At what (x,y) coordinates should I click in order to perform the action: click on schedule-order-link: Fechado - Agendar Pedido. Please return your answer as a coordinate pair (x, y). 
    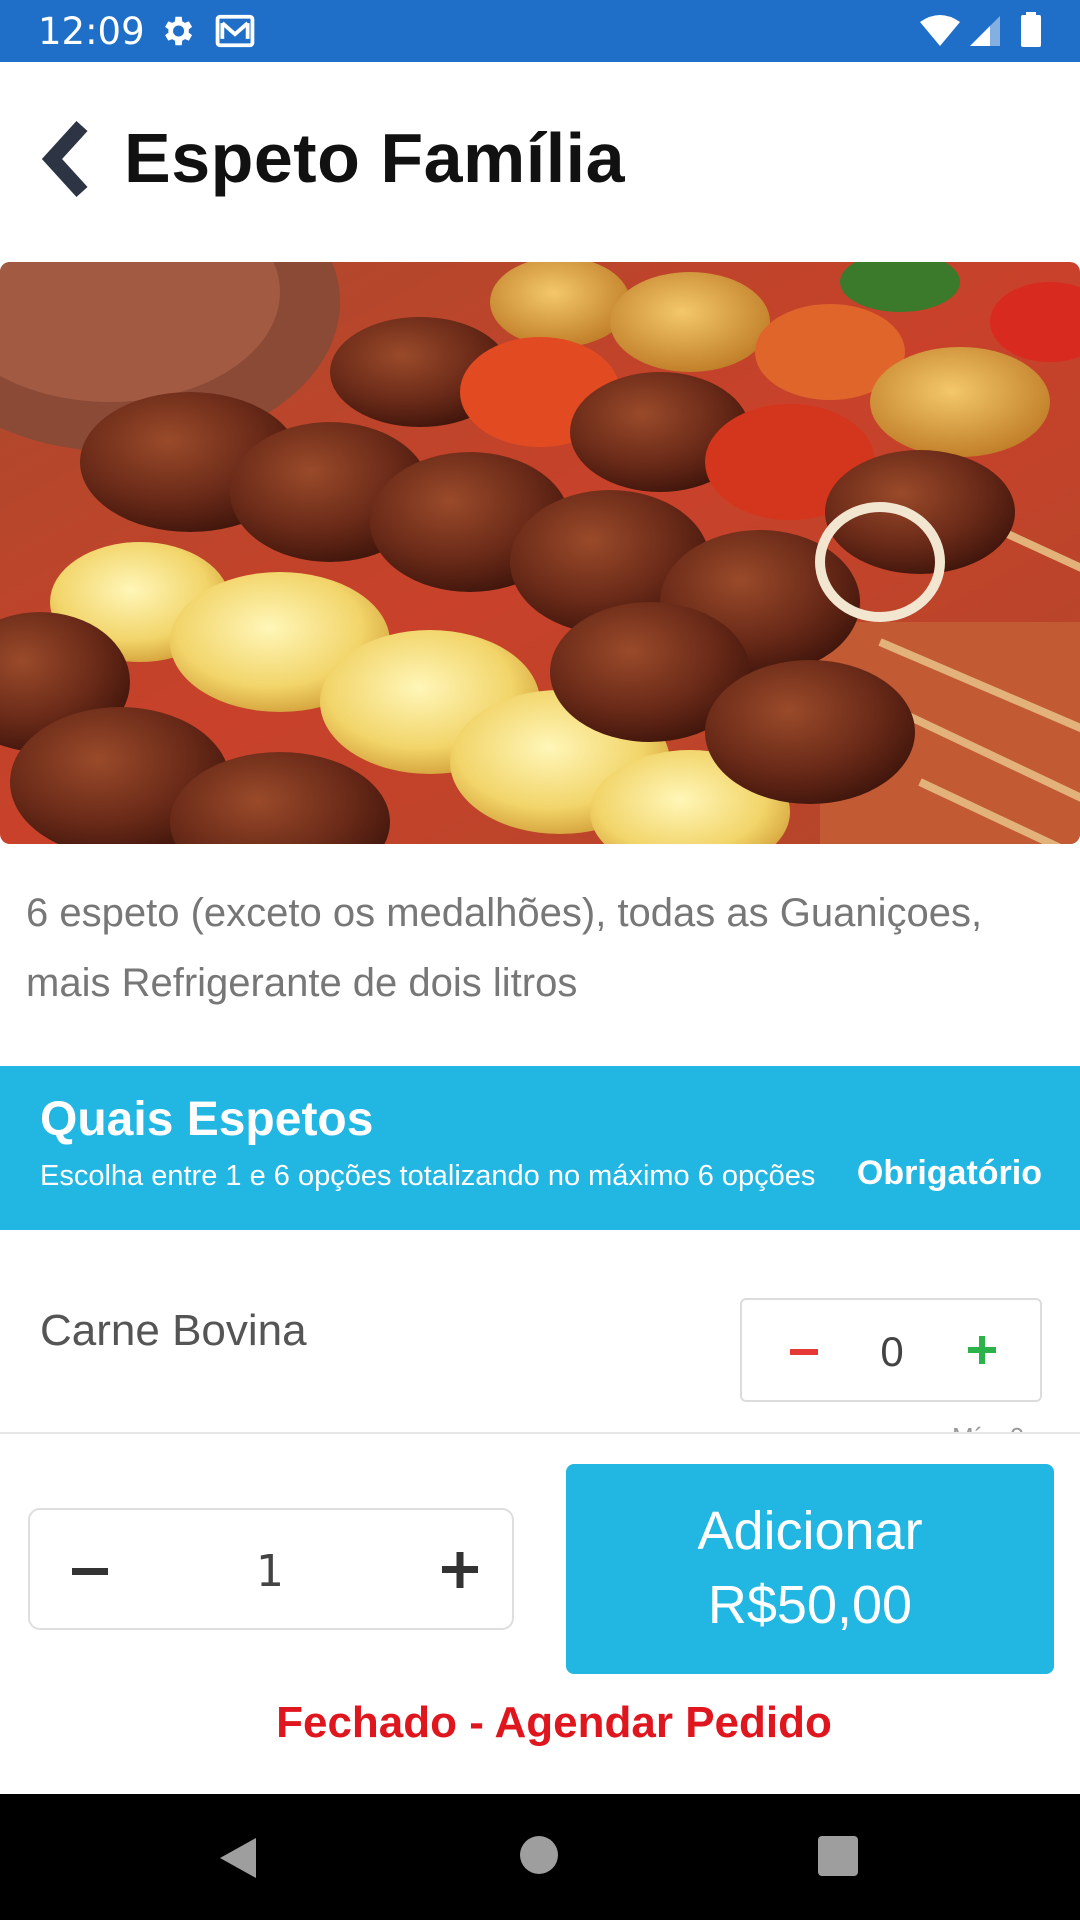
    Looking at the image, I should click on (540, 1723).